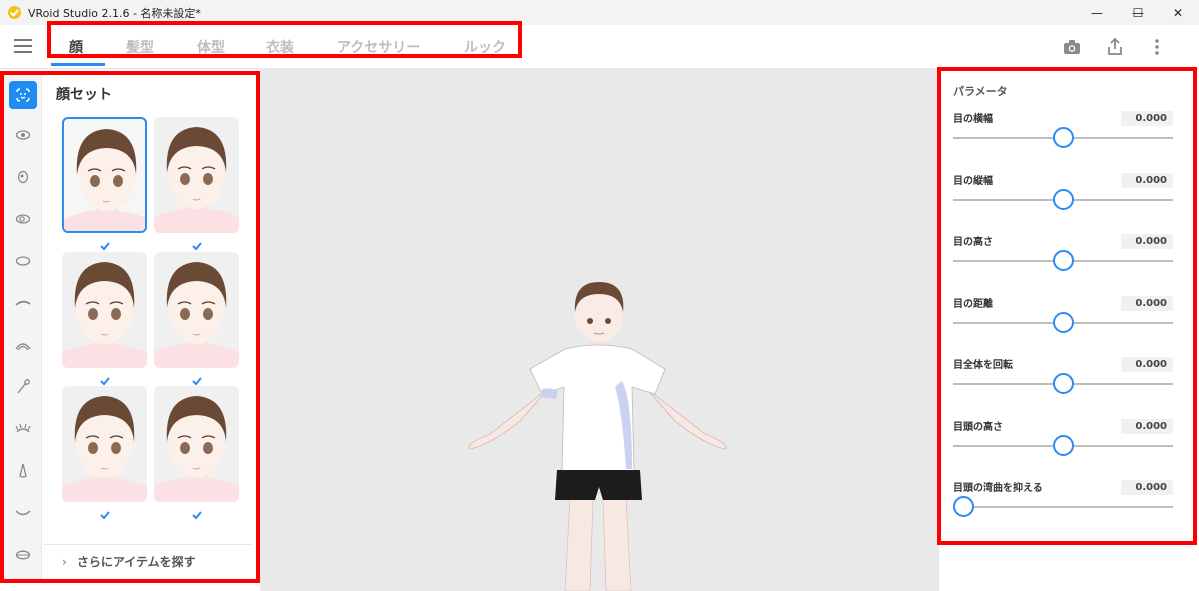 This screenshot has width=1199, height=591. What do you see at coordinates (76, 47) in the screenshot?
I see `tab-face: 顔` at bounding box center [76, 47].